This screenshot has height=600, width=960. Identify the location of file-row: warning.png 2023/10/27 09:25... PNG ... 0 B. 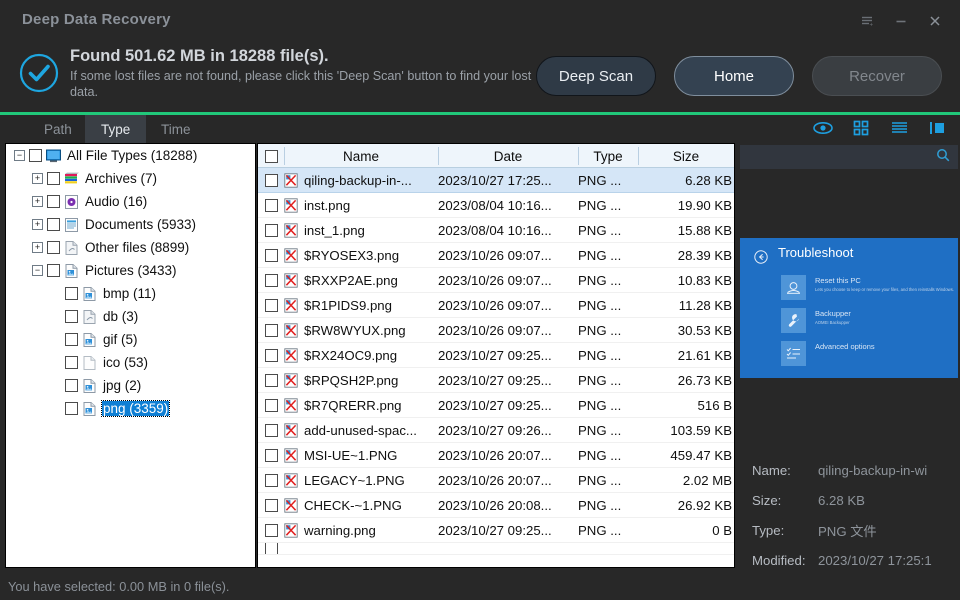
(496, 530).